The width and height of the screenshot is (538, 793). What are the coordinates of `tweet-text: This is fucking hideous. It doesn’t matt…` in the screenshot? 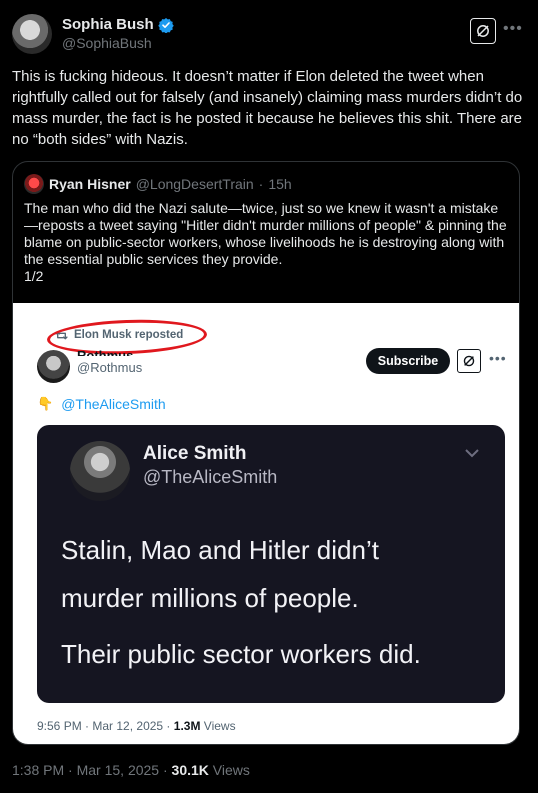 It's located at (269, 108).